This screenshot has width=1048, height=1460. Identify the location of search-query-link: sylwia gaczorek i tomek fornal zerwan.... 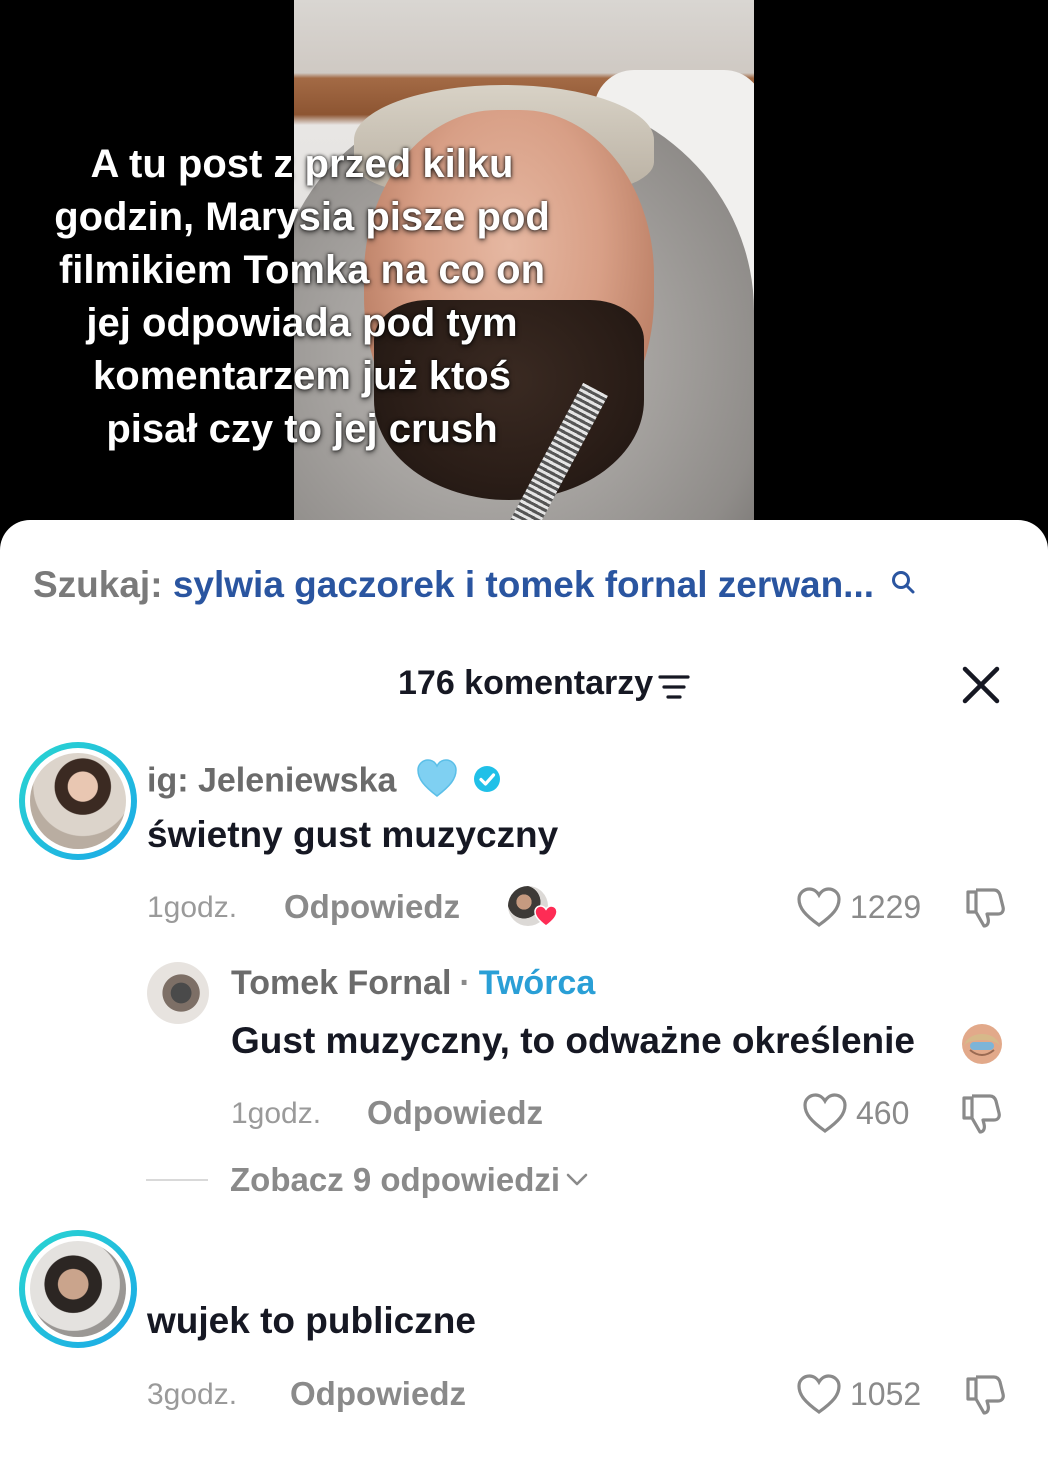
(523, 584).